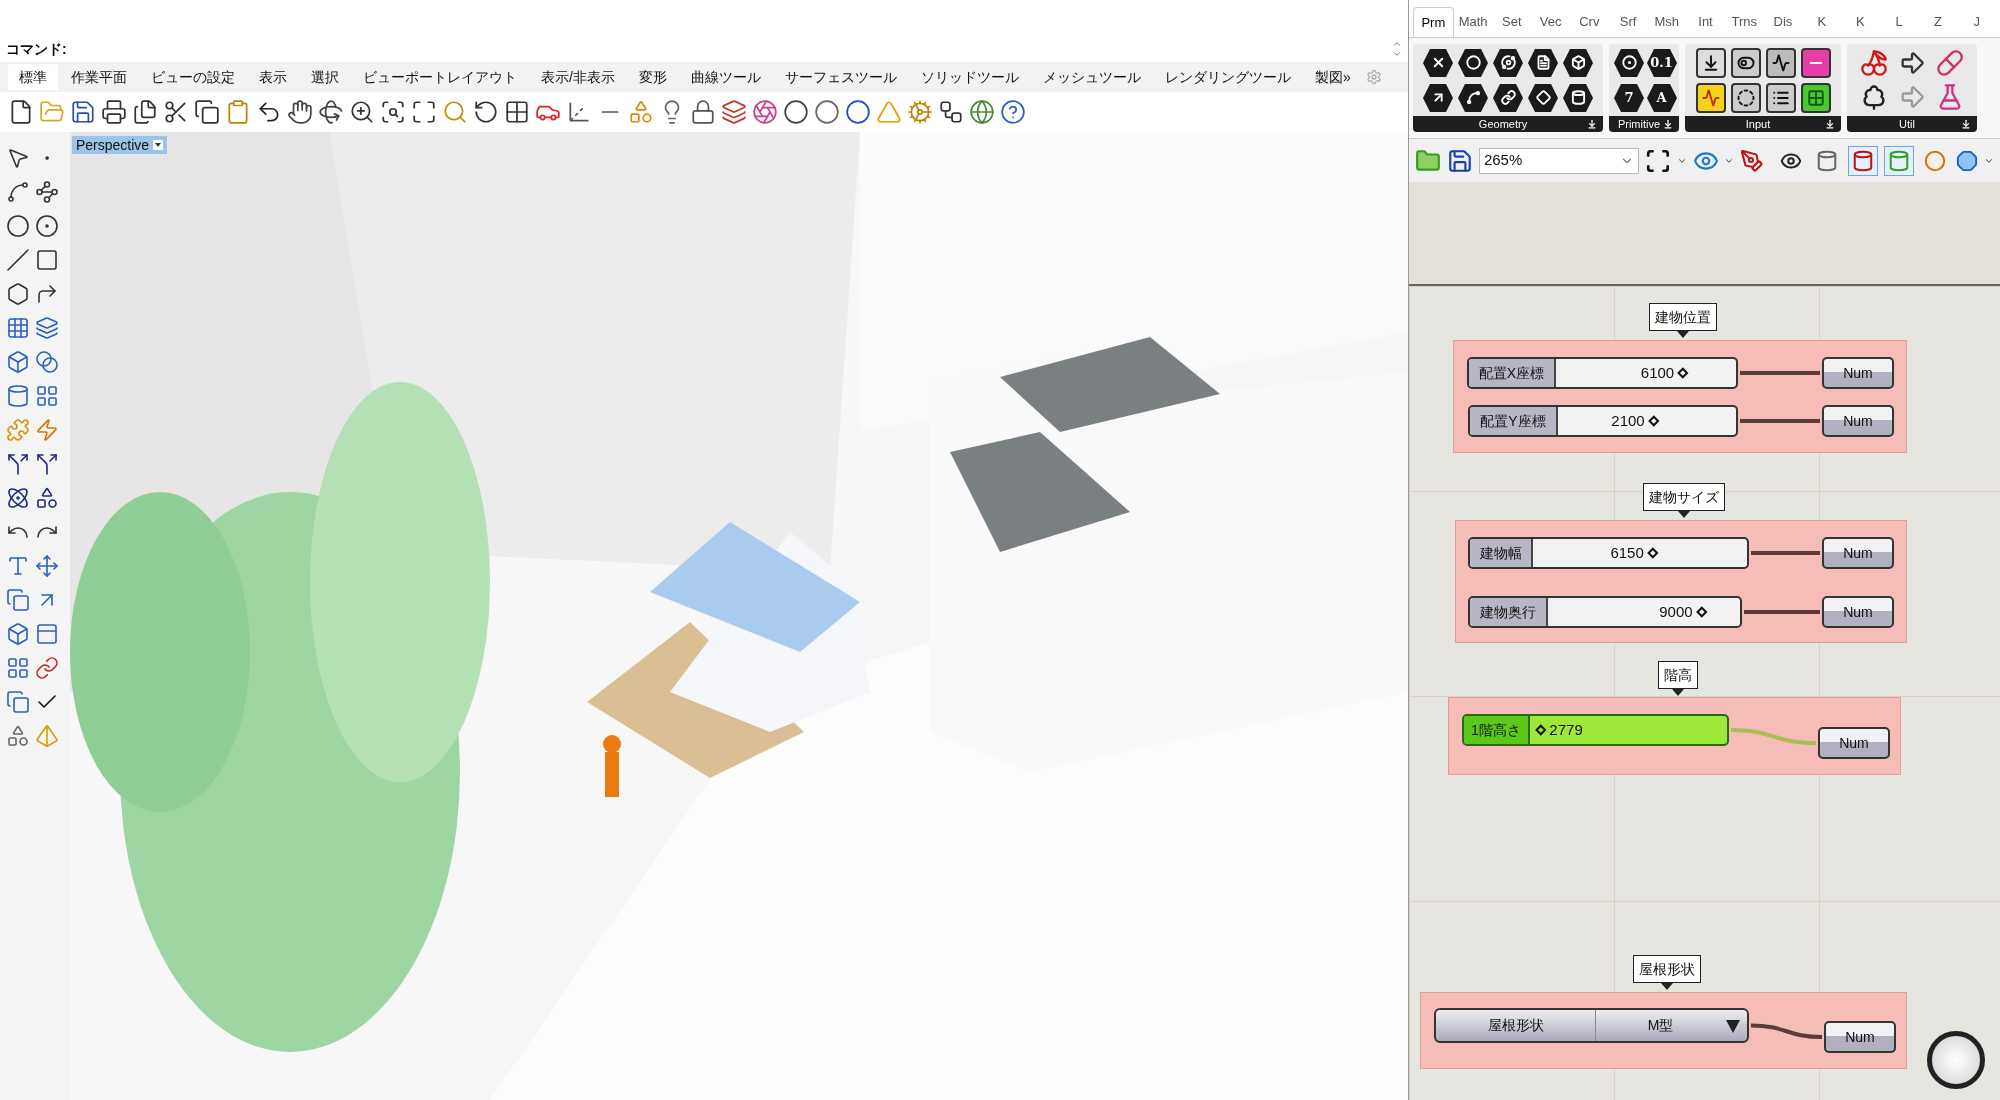  What do you see at coordinates (1543, 62) in the screenshot?
I see `sheet-hexagon-icon` at bounding box center [1543, 62].